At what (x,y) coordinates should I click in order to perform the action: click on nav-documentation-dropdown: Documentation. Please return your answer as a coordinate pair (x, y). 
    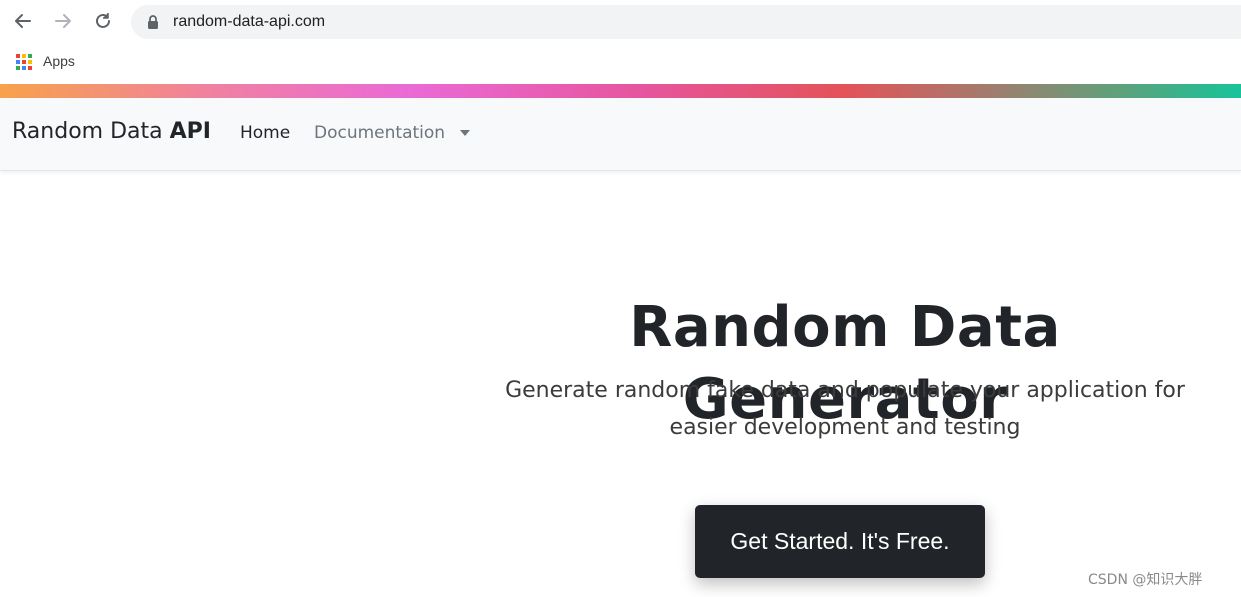
    Looking at the image, I should click on (379, 133).